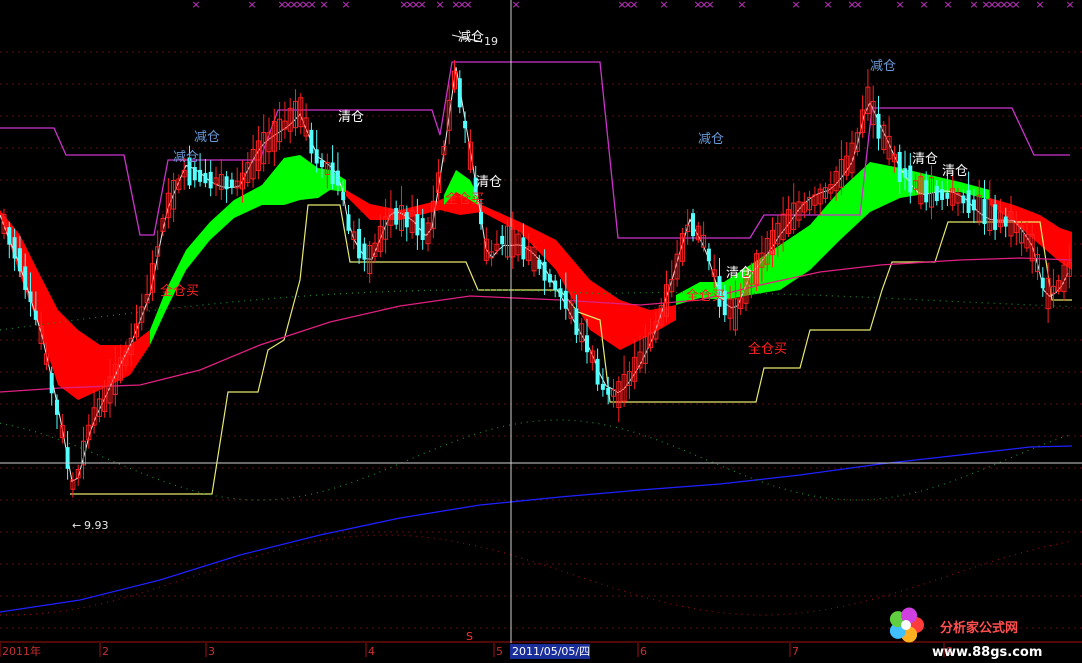 The width and height of the screenshot is (1082, 663). What do you see at coordinates (551, 651) in the screenshot?
I see `cursor-date-label: 2011/05/05/四` at bounding box center [551, 651].